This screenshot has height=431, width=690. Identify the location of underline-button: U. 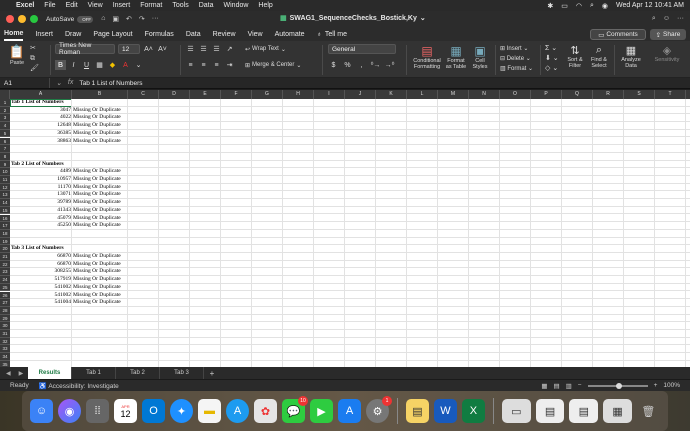
(86, 65).